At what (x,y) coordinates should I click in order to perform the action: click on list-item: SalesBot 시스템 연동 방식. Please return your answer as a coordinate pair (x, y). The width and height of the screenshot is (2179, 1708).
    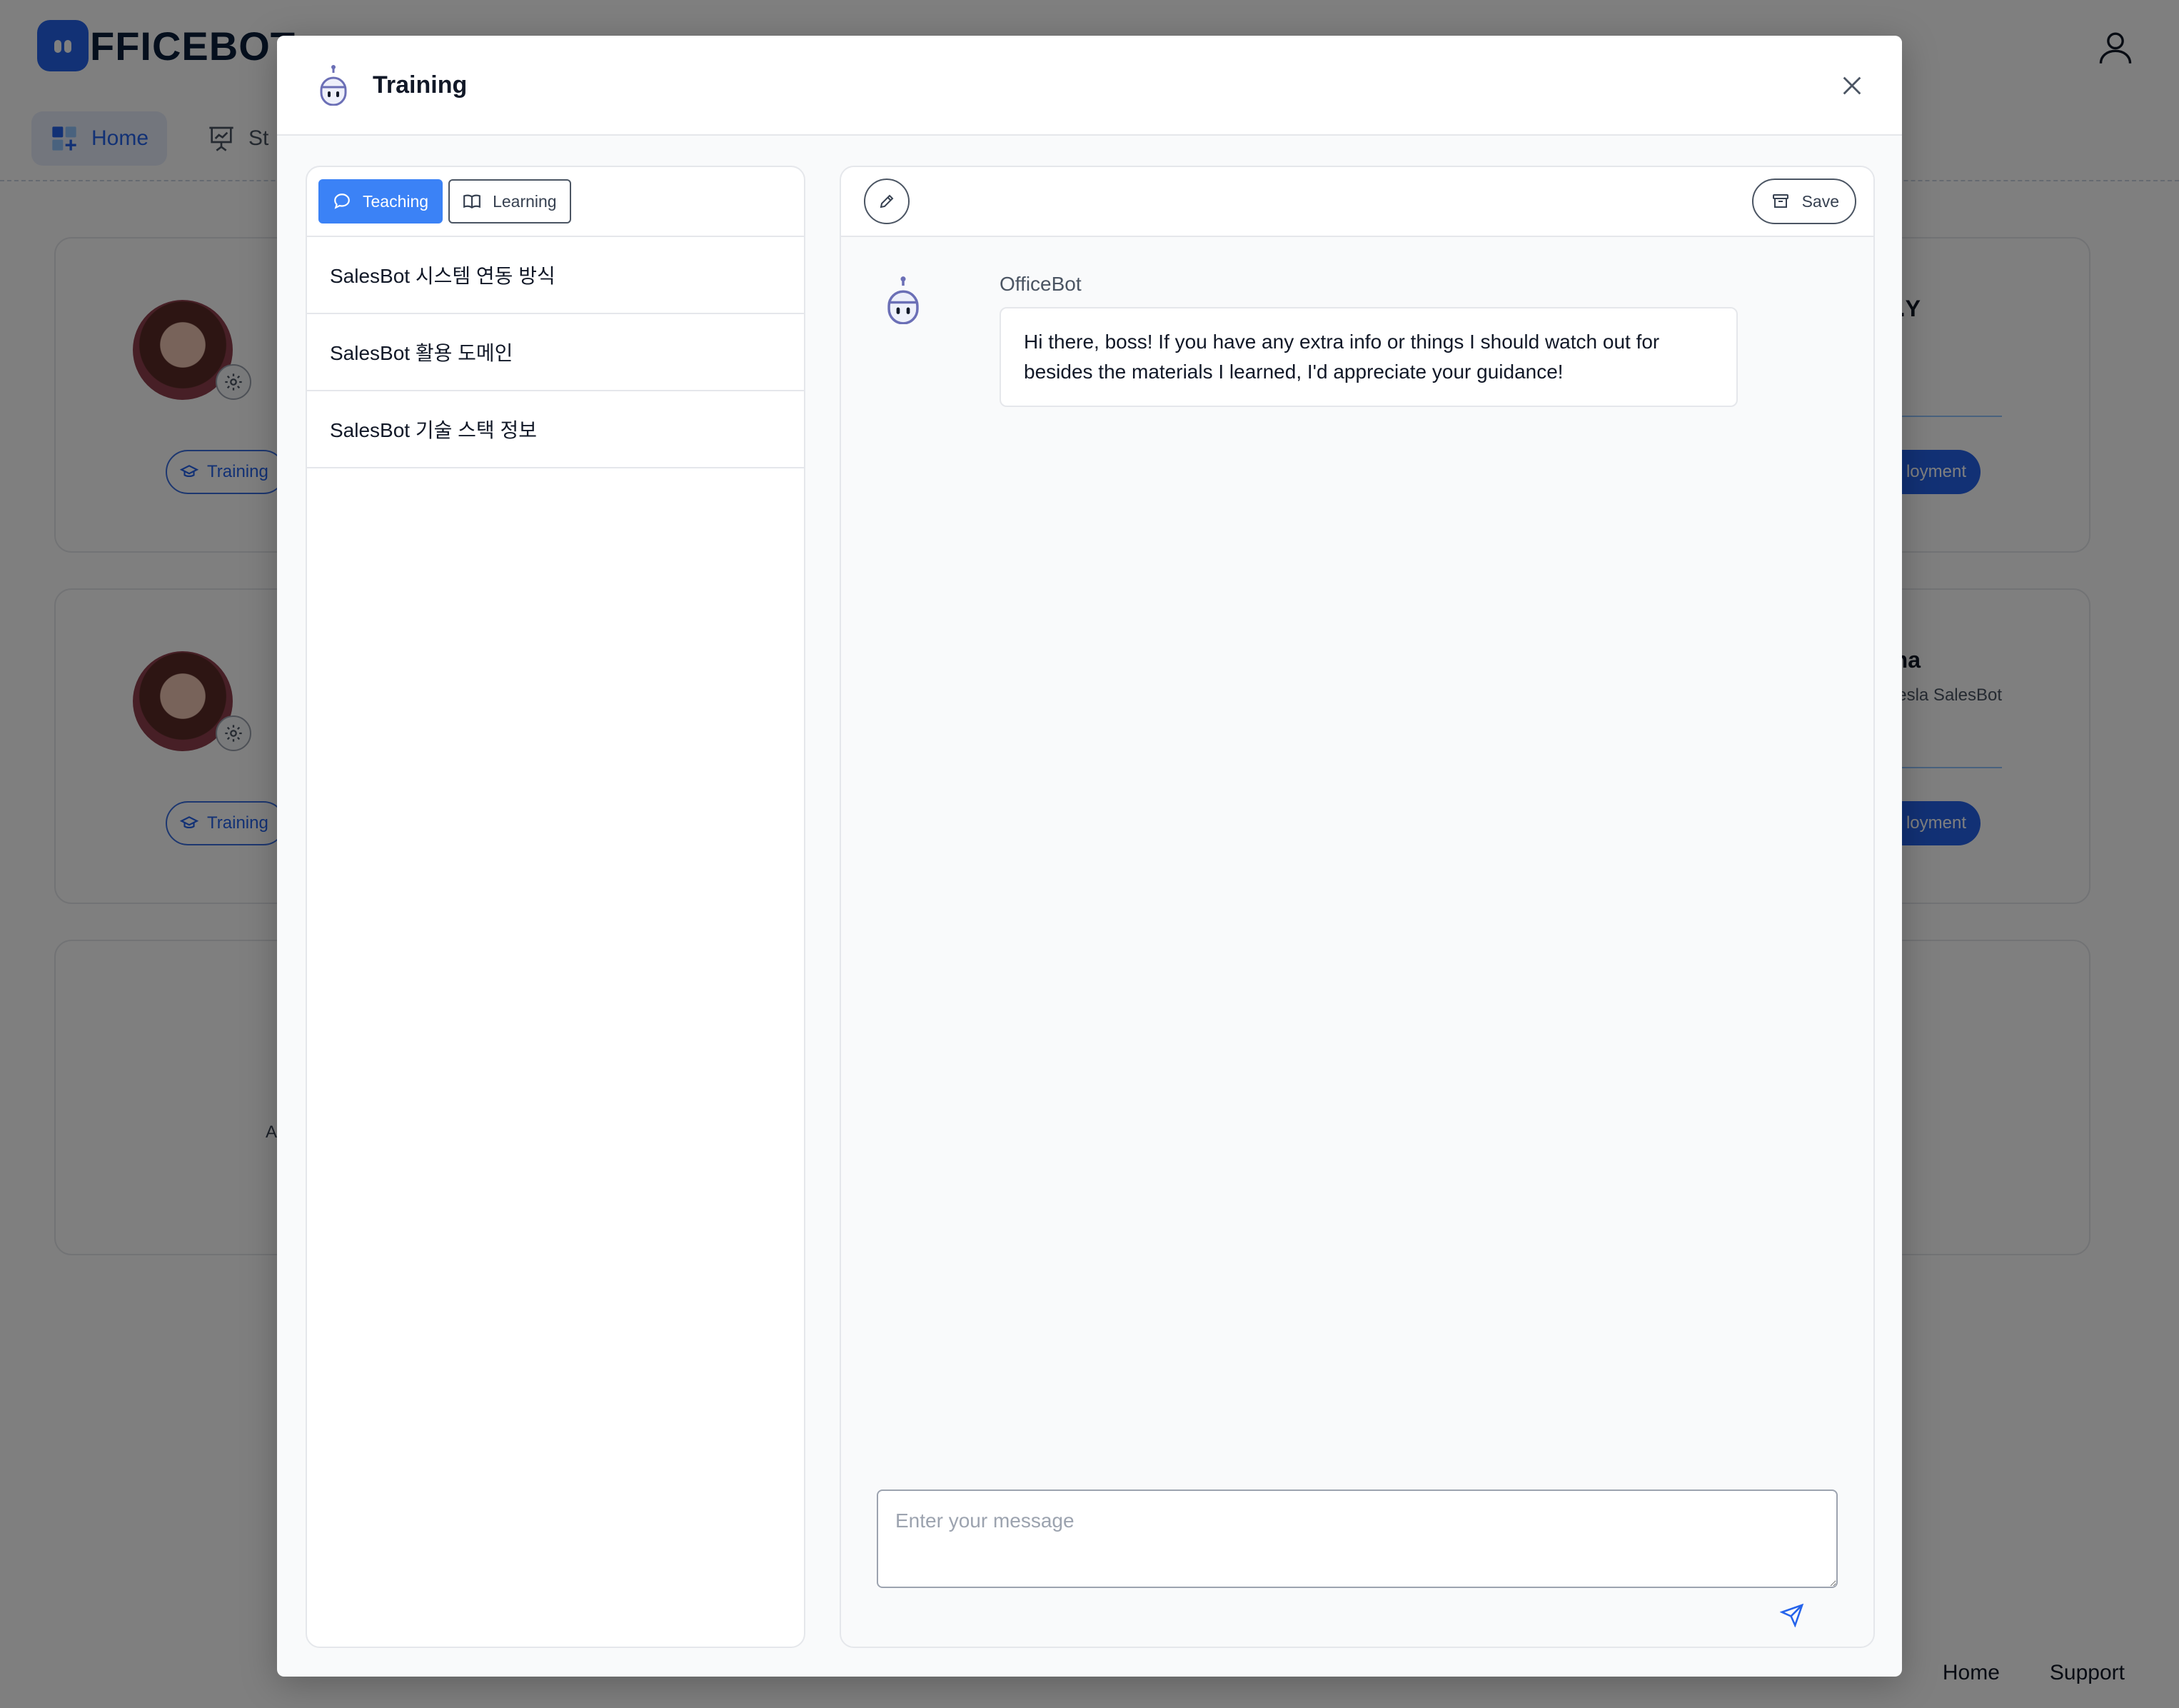
    Looking at the image, I should click on (555, 275).